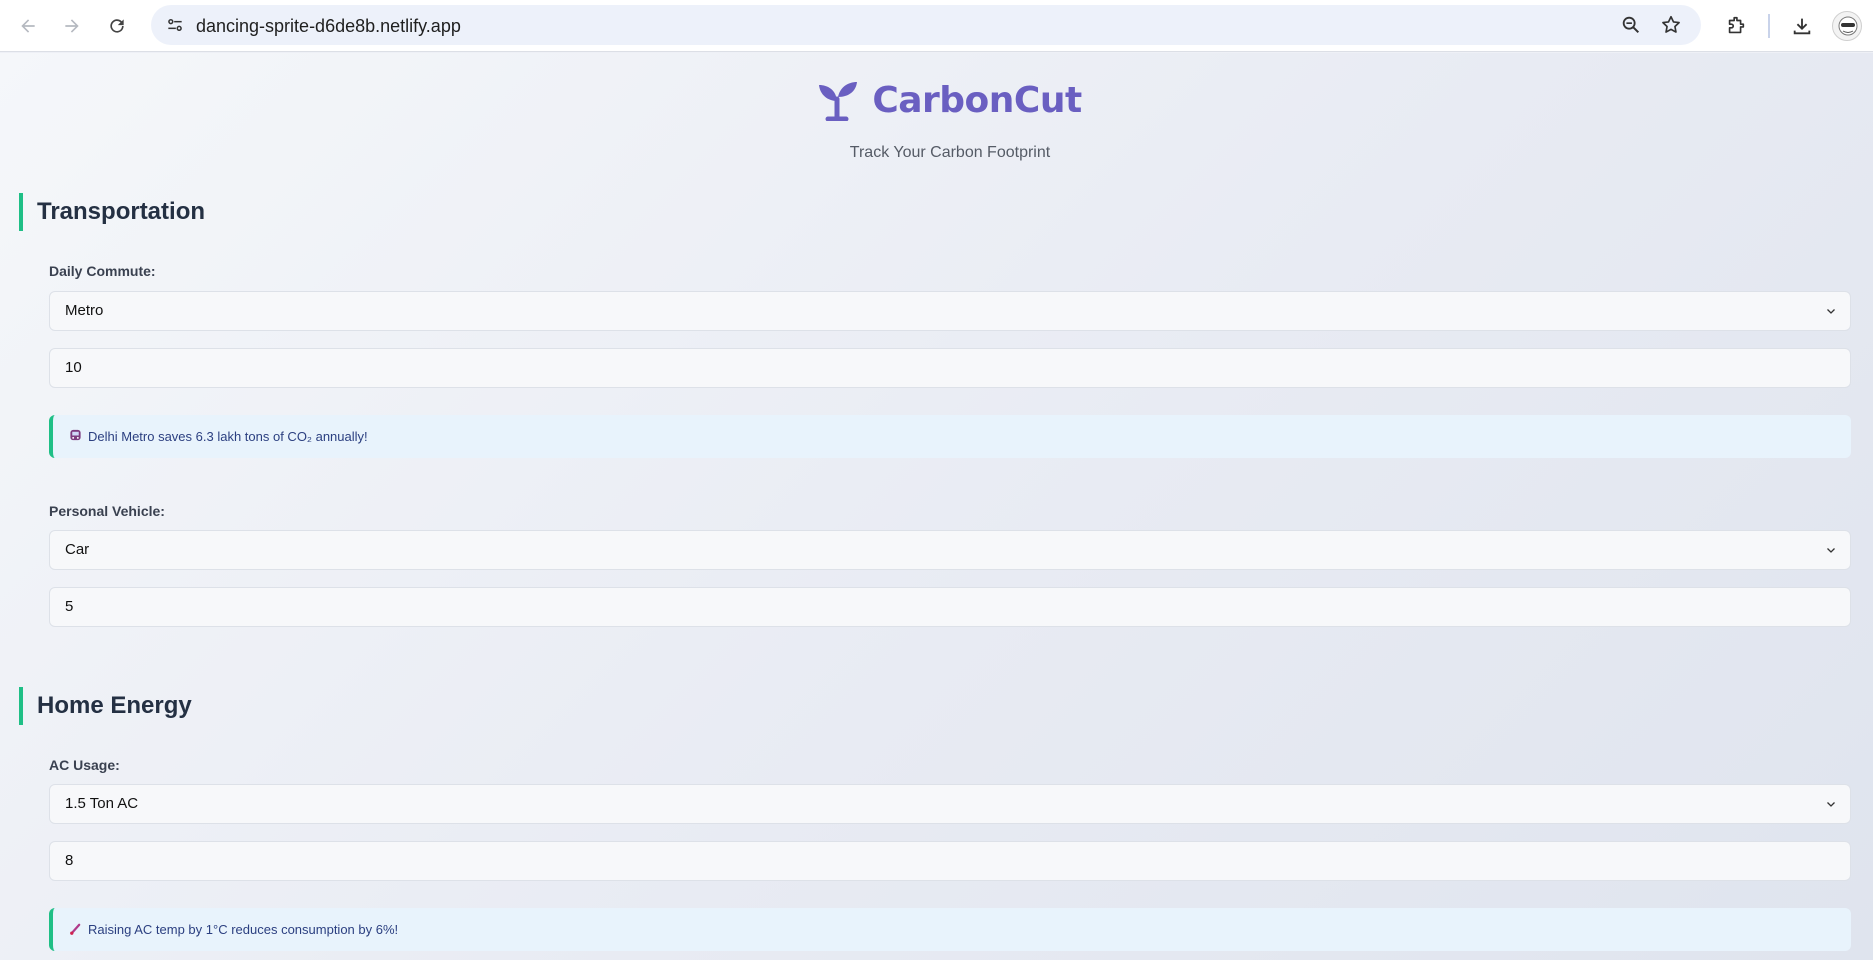 This screenshot has width=1873, height=960. I want to click on ac-usage-hours-value: 8, so click(69, 860).